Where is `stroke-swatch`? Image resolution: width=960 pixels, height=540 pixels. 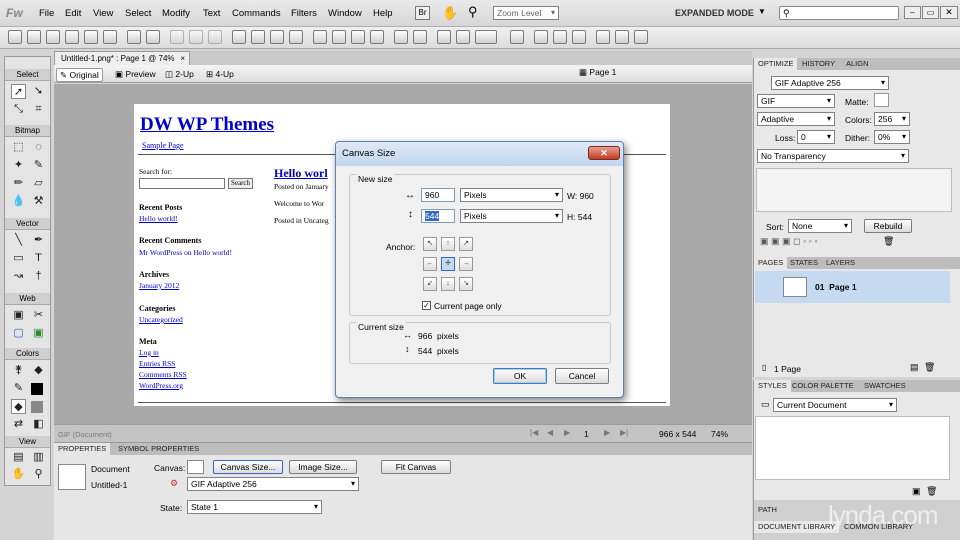 stroke-swatch is located at coordinates (37, 389).